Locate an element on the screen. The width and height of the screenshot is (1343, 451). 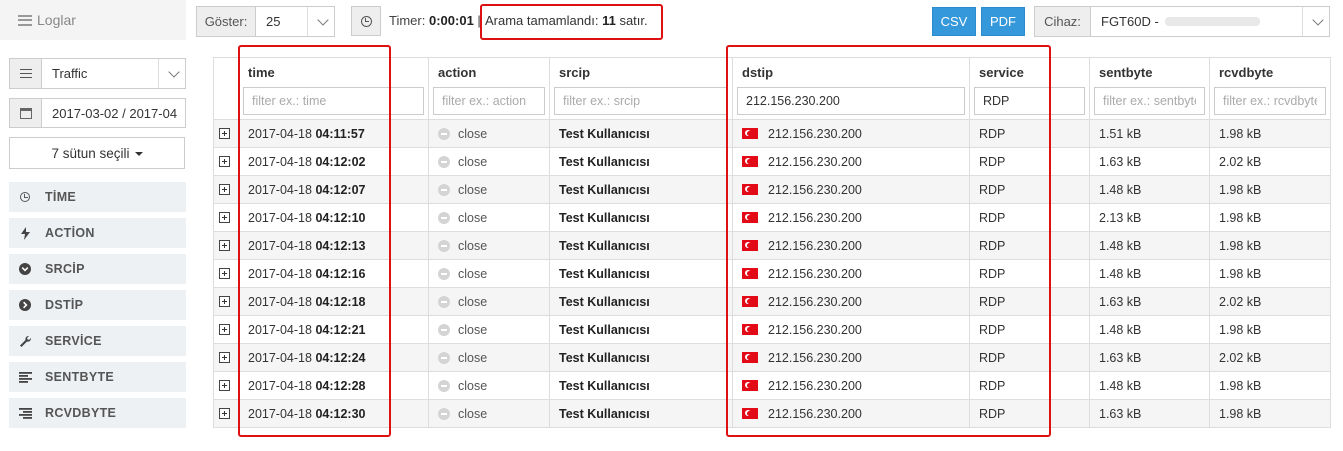
sentbyte-value: 1.63 kB is located at coordinates (1120, 357).